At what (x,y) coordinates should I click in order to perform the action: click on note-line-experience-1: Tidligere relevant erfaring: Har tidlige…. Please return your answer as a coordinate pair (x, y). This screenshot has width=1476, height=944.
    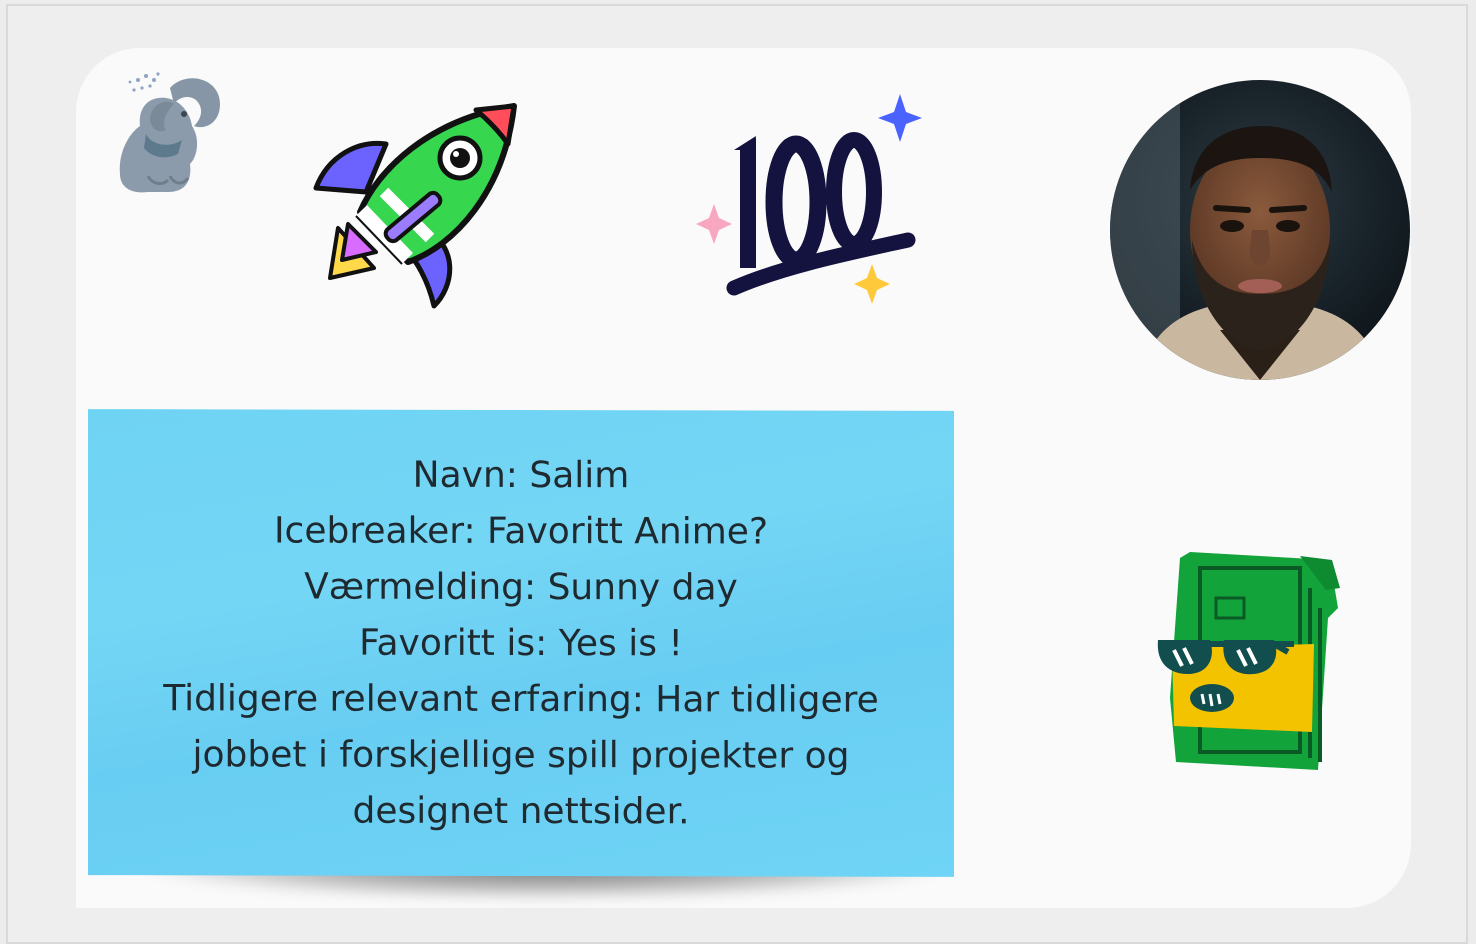
    Looking at the image, I should click on (521, 699).